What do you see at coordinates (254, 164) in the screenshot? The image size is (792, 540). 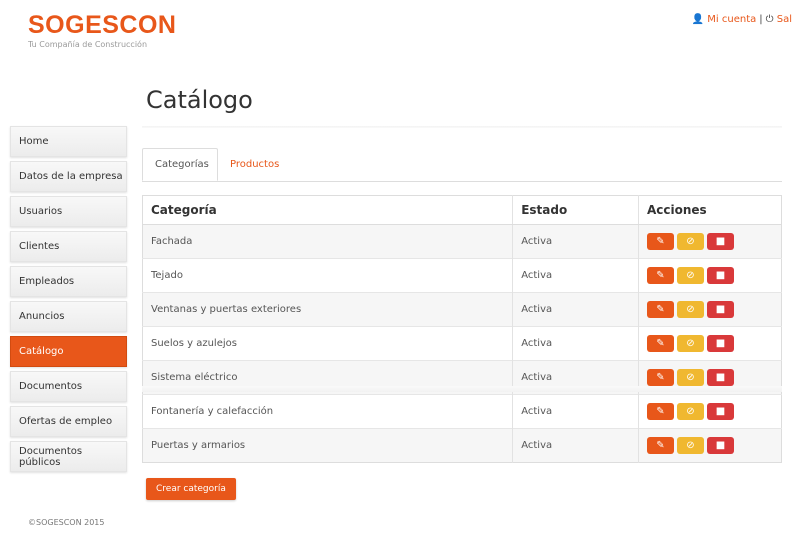 I see `tab-products: Productos` at bounding box center [254, 164].